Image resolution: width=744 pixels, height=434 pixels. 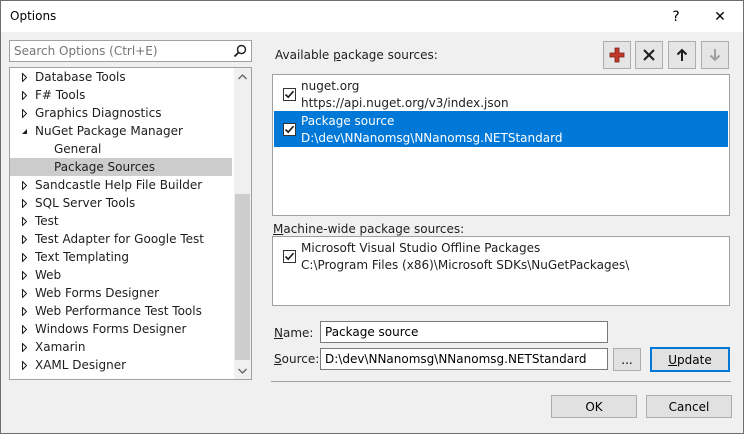 I want to click on remove-source-button, so click(x=649, y=55).